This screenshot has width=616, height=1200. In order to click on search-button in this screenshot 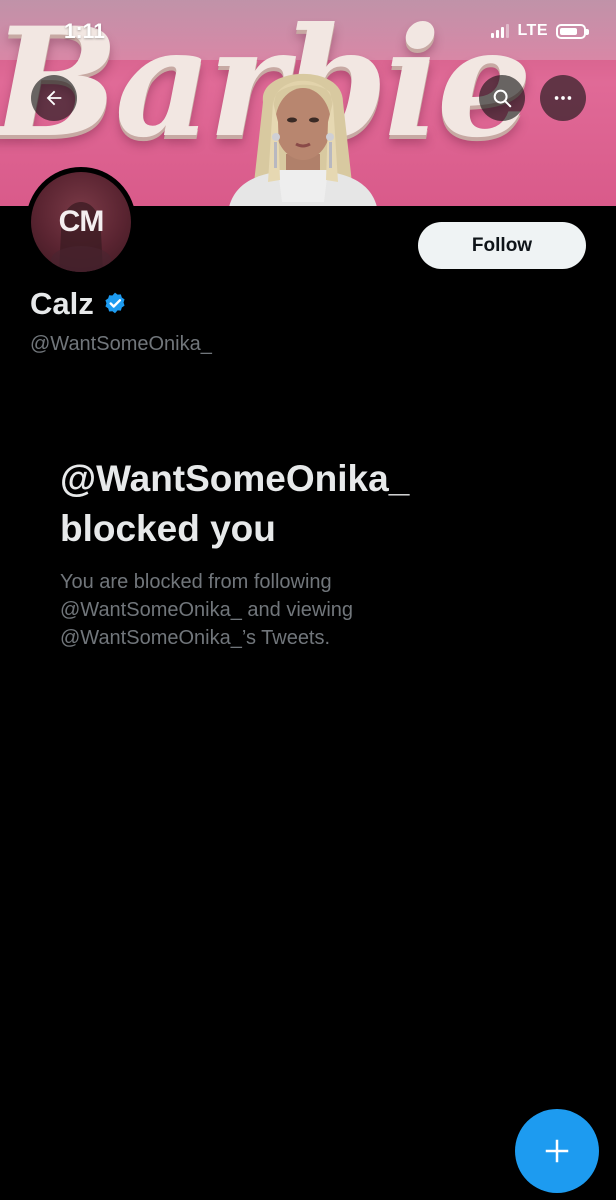, I will do `click(502, 98)`.